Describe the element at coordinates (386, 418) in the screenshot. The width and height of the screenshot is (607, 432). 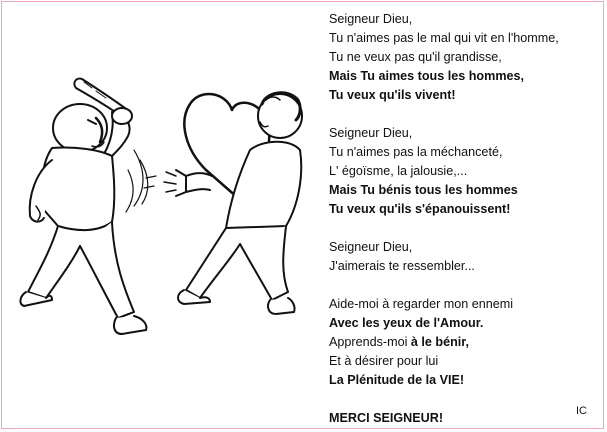
I see `closing-line: MERCI SEIGNEUR!` at that location.